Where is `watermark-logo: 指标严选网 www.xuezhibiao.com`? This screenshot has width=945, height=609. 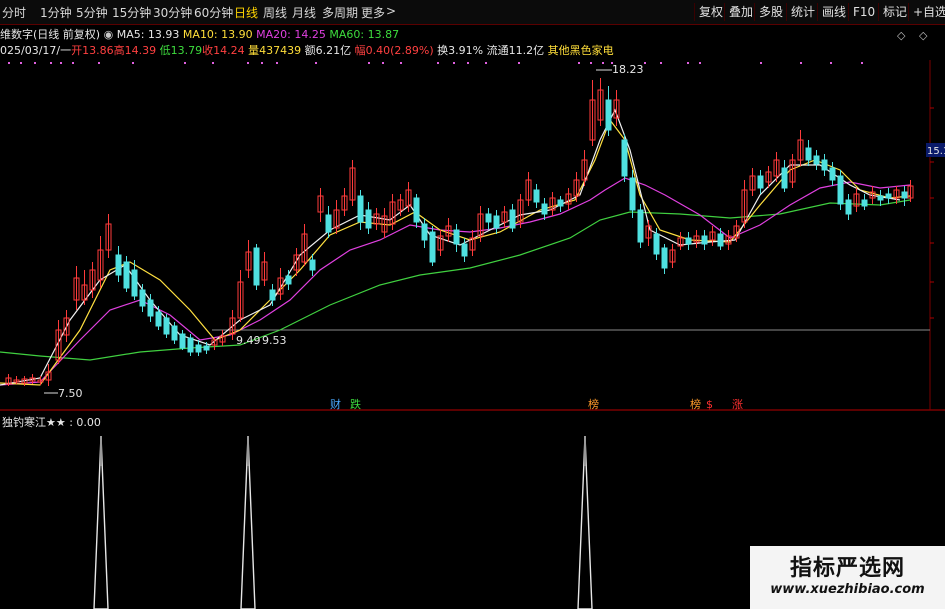
watermark-logo: 指标严选网 www.xuezhibiao.com is located at coordinates (847, 577).